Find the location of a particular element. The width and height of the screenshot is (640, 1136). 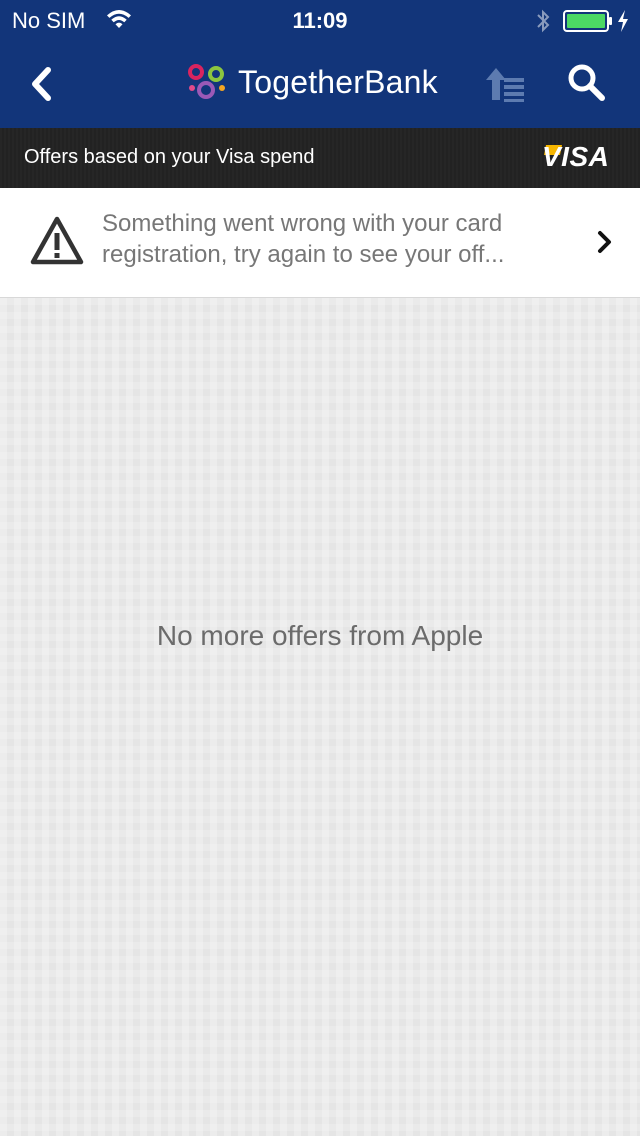

visa-logo: VISA is located at coordinates (575, 157).